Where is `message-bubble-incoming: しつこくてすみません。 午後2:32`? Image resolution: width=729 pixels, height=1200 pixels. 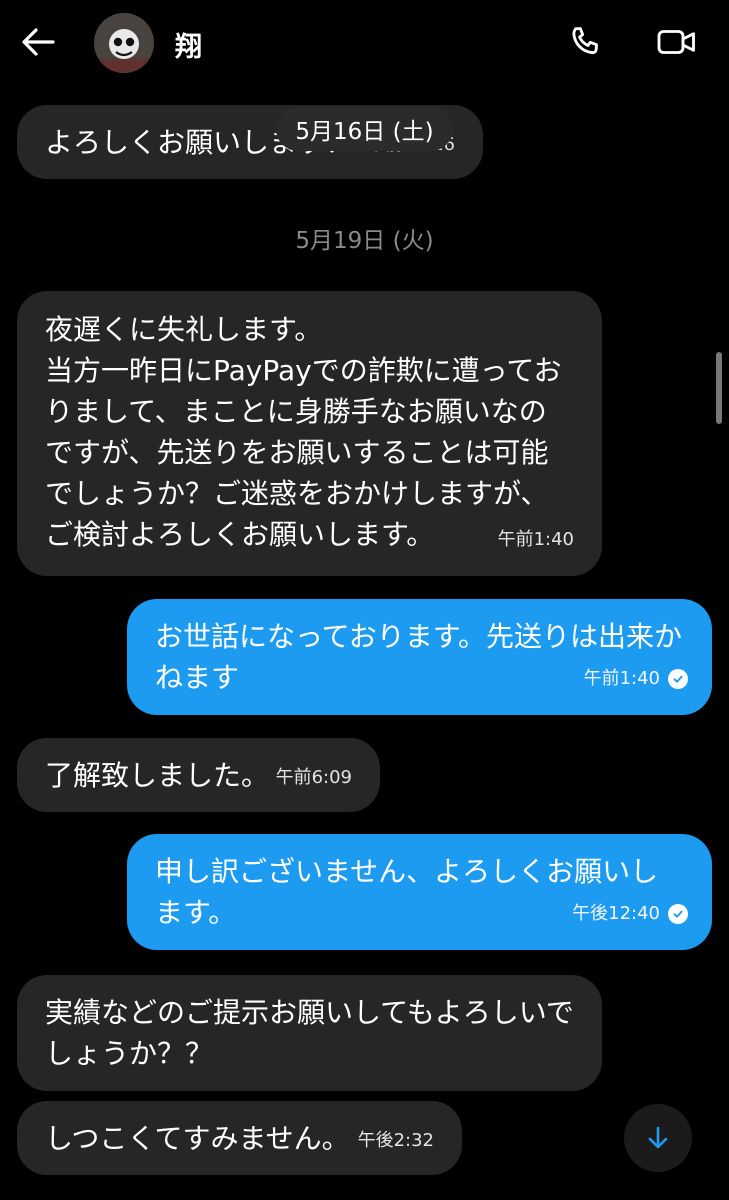
message-bubble-incoming: しつこくてすみません。 午後2:32 is located at coordinates (239, 1138).